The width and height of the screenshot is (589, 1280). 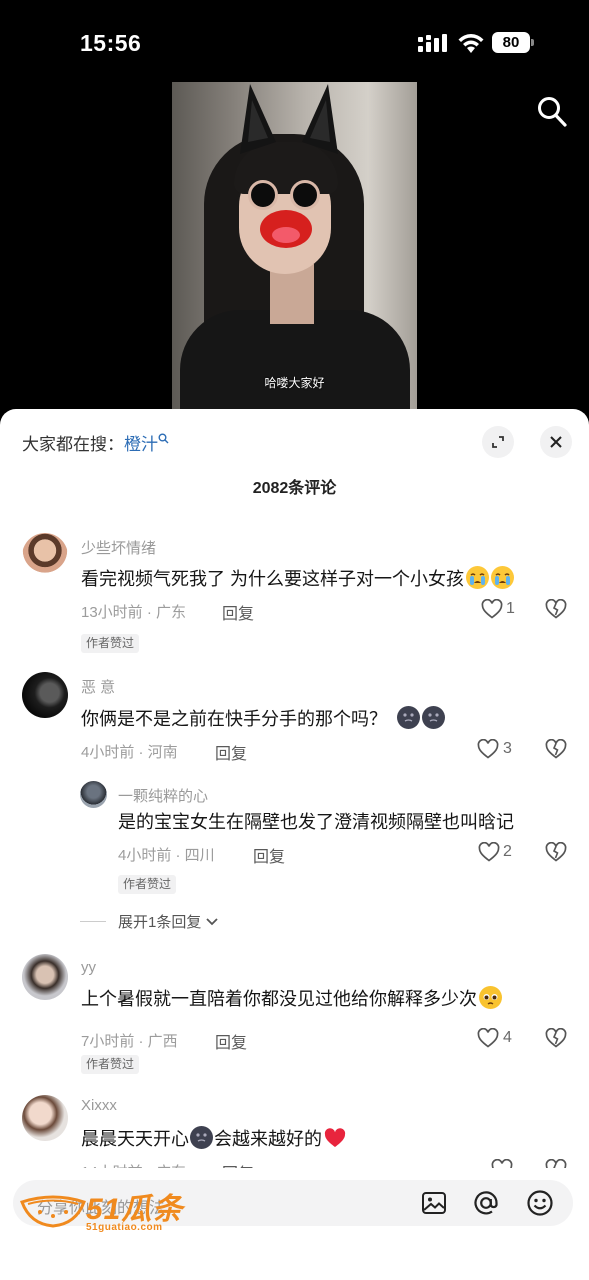 I want to click on watermark-melon-icon, so click(x=53, y=1211).